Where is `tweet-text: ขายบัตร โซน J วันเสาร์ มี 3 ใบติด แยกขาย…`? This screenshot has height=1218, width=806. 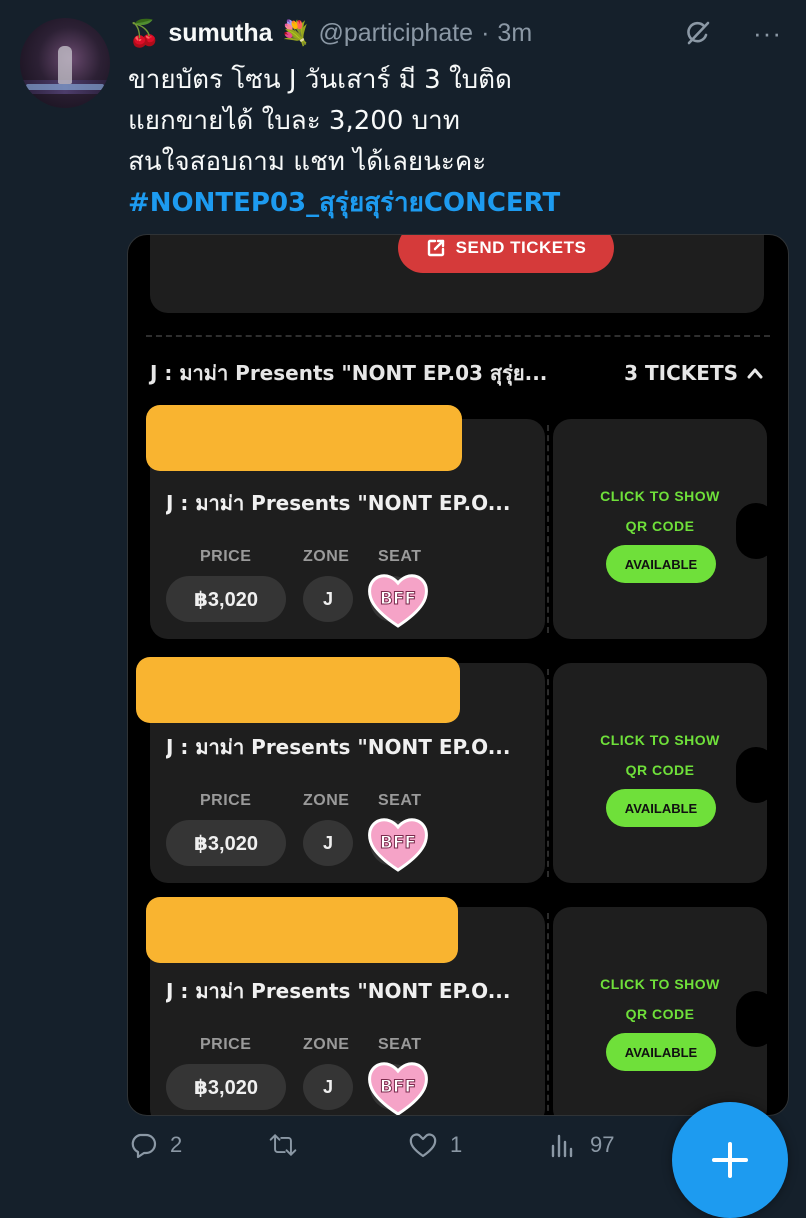 tweet-text: ขายบัตร โซน J วันเสาร์ มี 3 ใบติด แยกขาย… is located at coordinates (453, 142).